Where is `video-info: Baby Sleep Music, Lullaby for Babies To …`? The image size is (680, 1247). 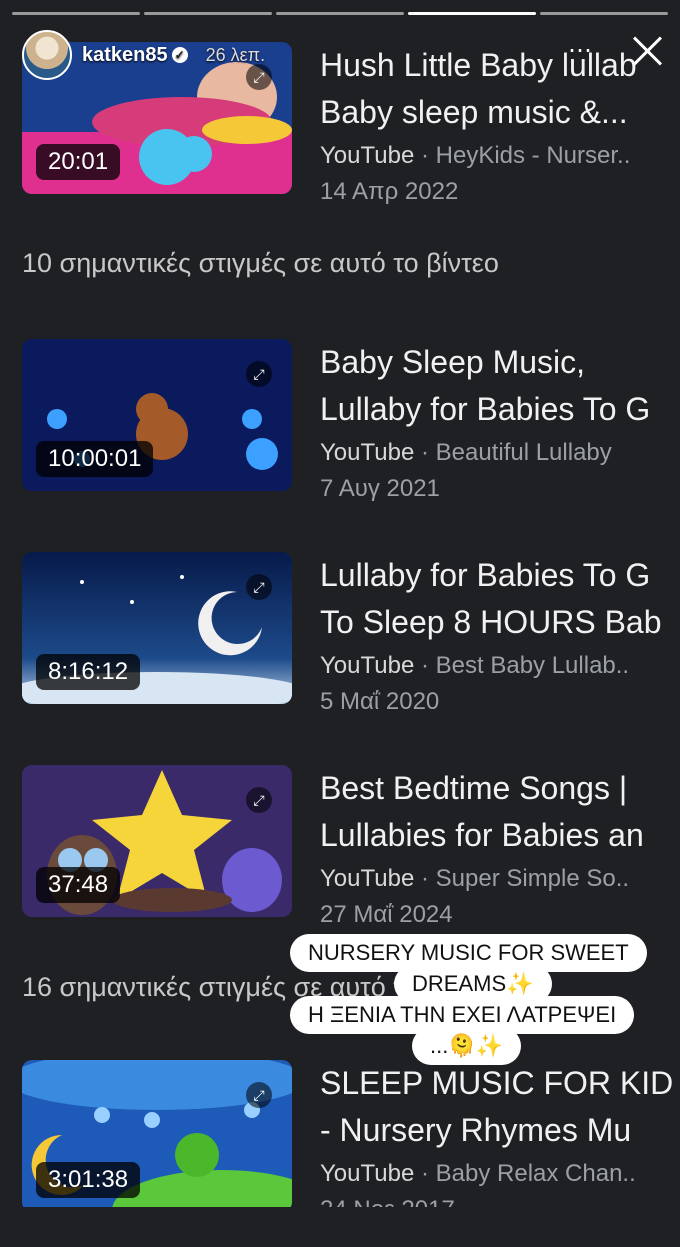 video-info: Baby Sleep Music, Lullaby for Babies To … is located at coordinates (500, 423).